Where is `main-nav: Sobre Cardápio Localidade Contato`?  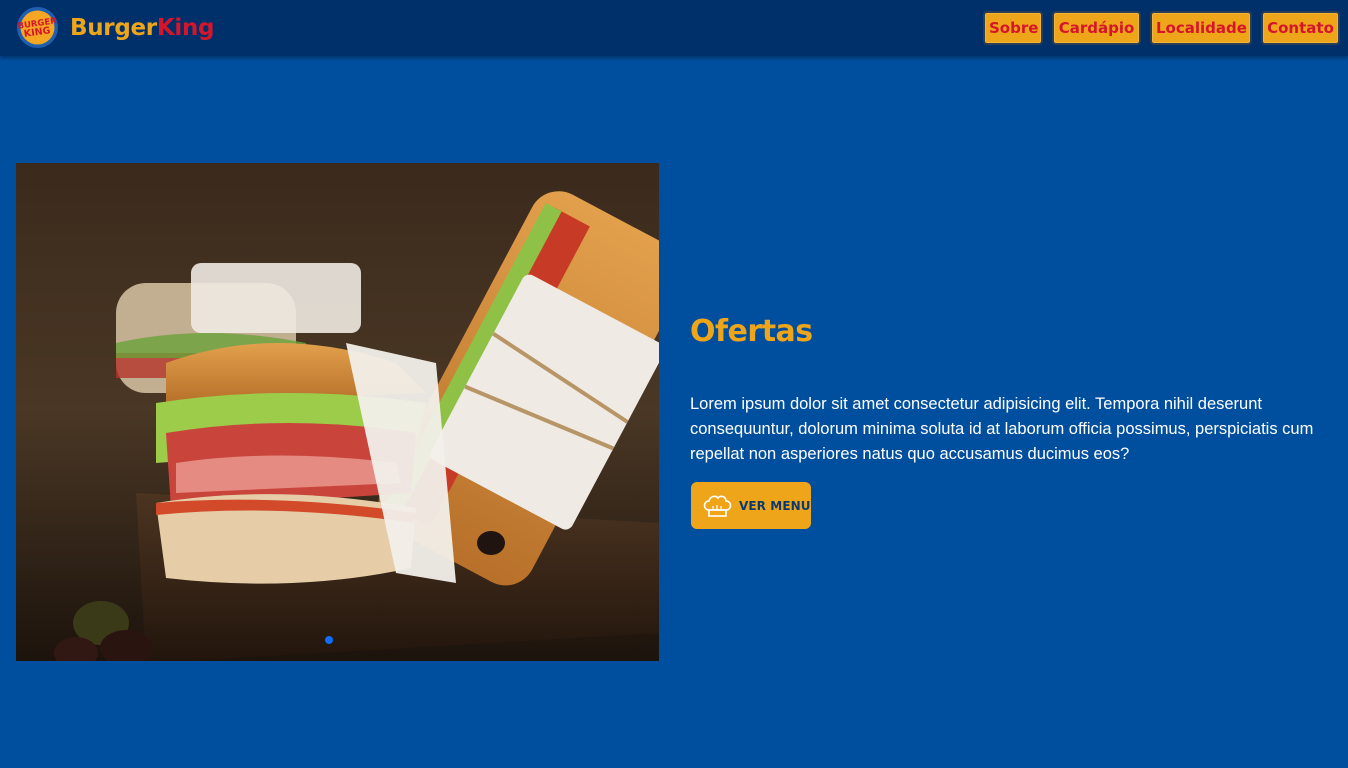 main-nav: Sobre Cardápio Localidade Contato is located at coordinates (1161, 28).